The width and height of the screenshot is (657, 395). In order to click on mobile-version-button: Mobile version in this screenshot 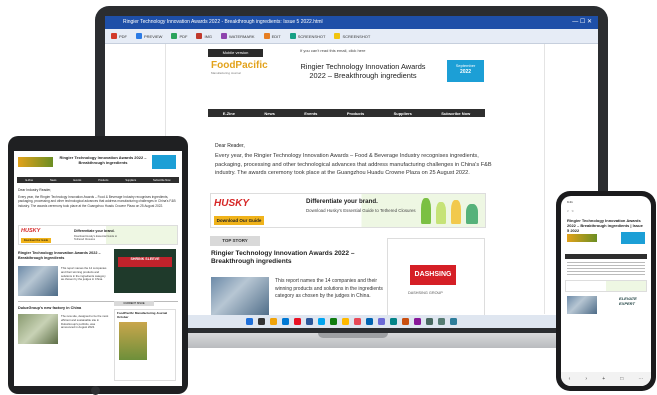, I will do `click(235, 53)`.